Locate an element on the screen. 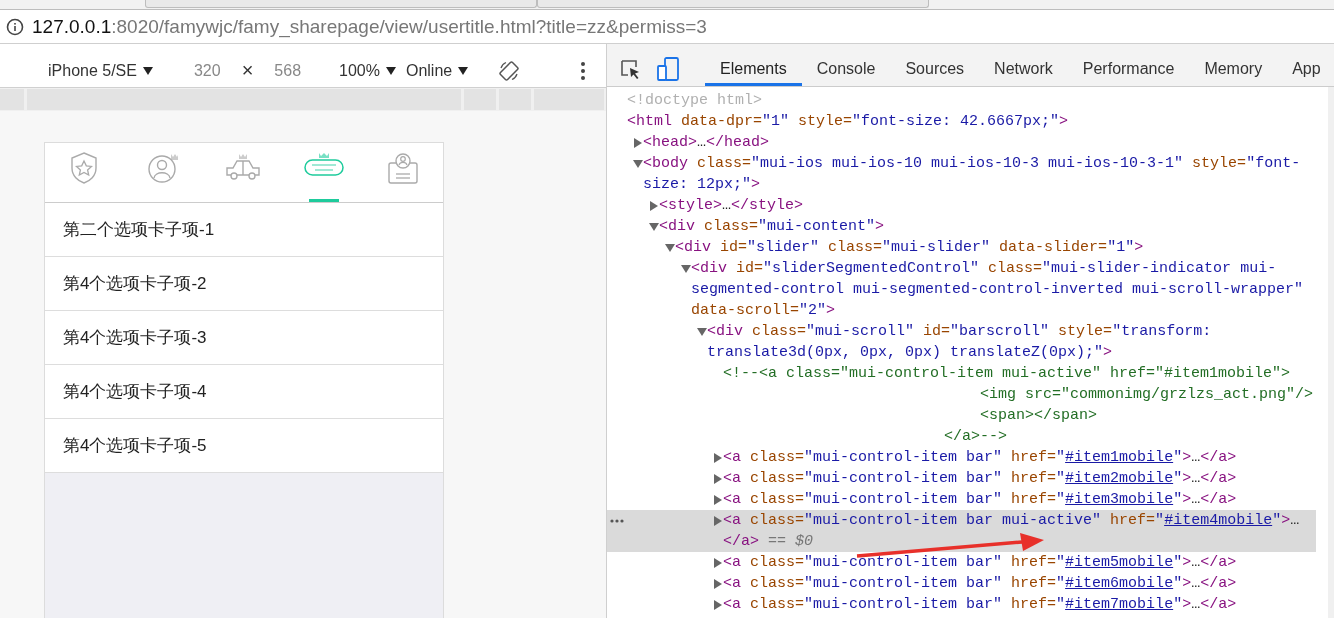 Image resolution: width=1334 pixels, height=619 pixels. code-line: <a class="mui-control-item bar" href="#item6mobile">…</a> is located at coordinates (980, 584).